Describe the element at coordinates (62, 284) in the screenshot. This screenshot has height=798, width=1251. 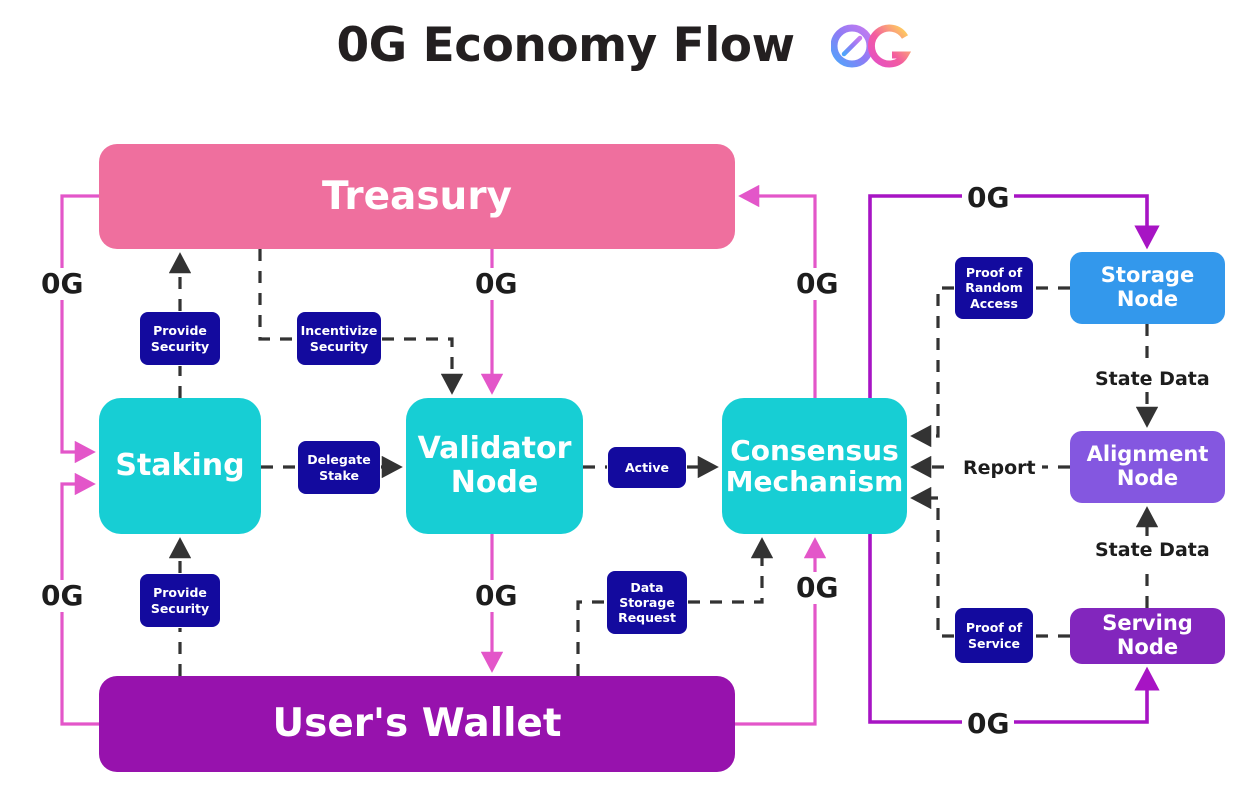
I see `edge-label-token-treasury-to-staking: 0G` at that location.